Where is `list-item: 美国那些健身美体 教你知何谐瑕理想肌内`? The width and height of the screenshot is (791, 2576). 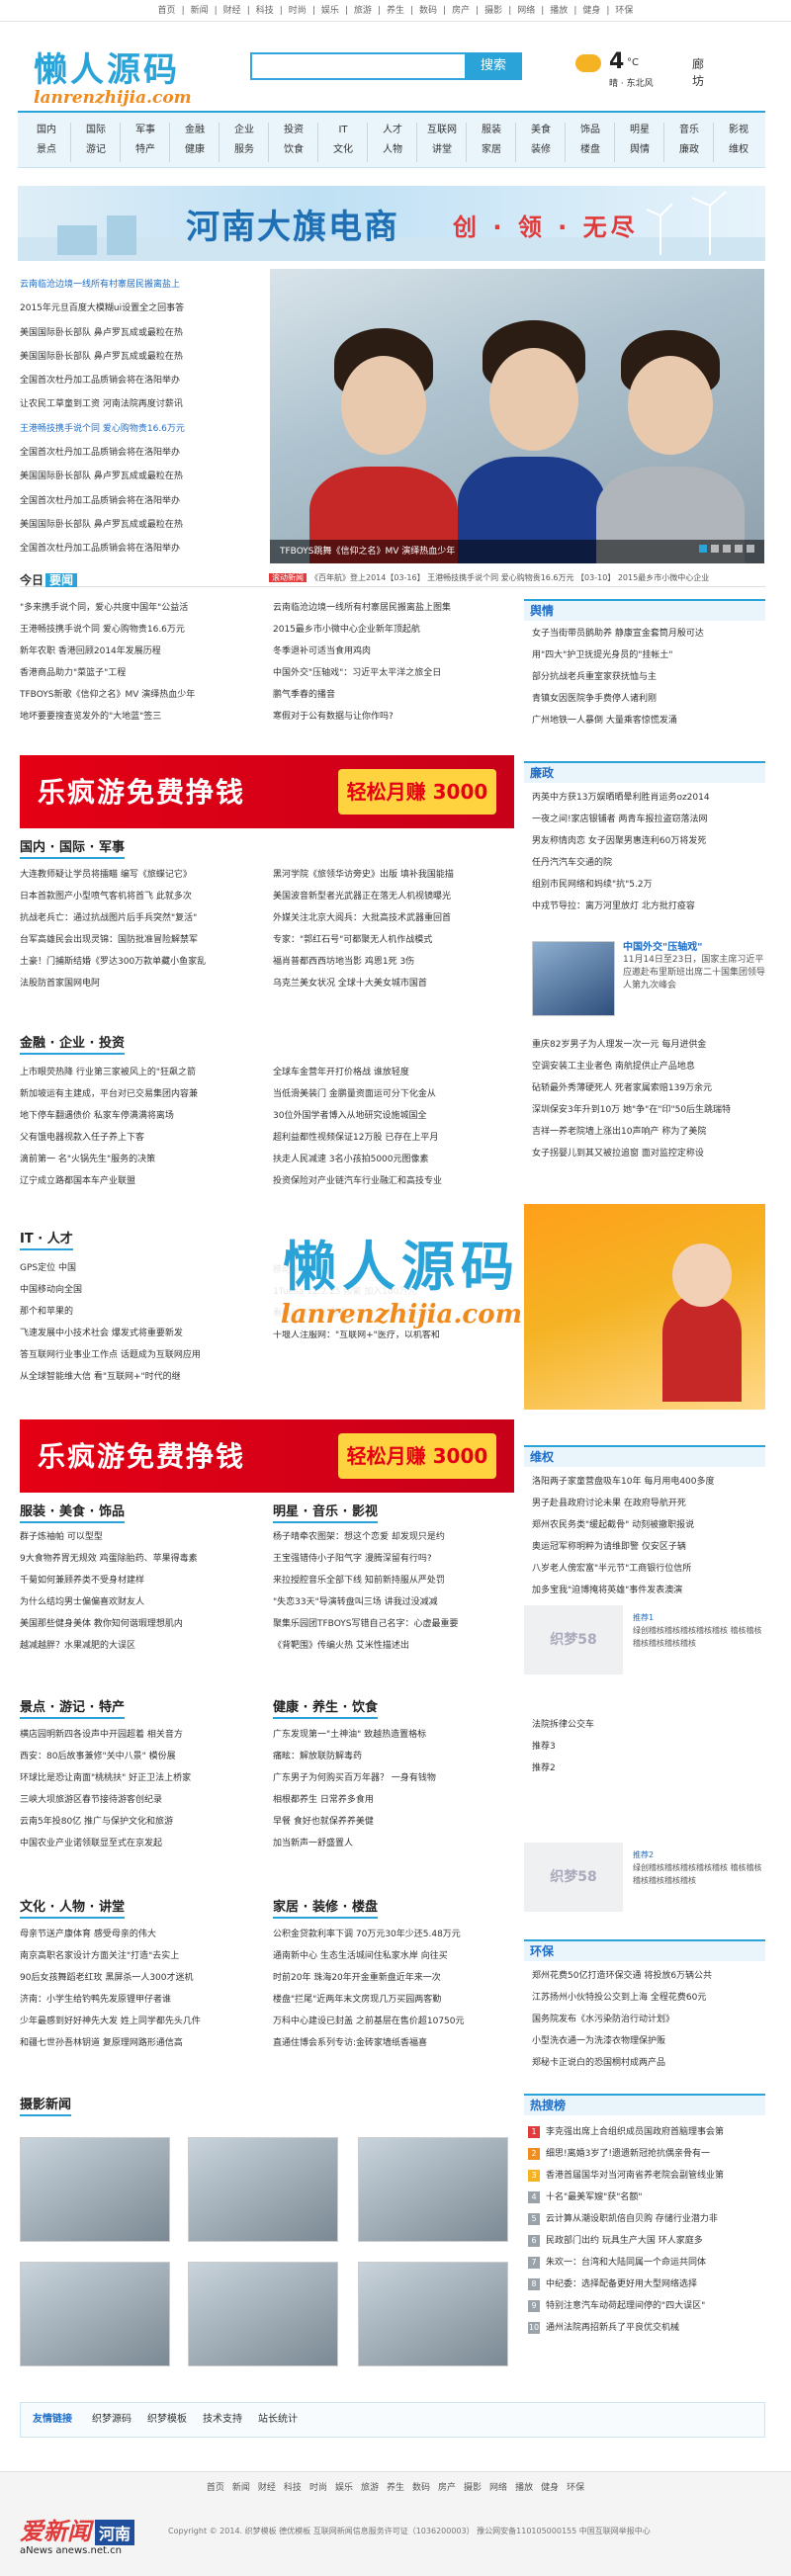 list-item: 美国那些健身美体 教你知何谐瑕理想肌内 is located at coordinates (141, 1624).